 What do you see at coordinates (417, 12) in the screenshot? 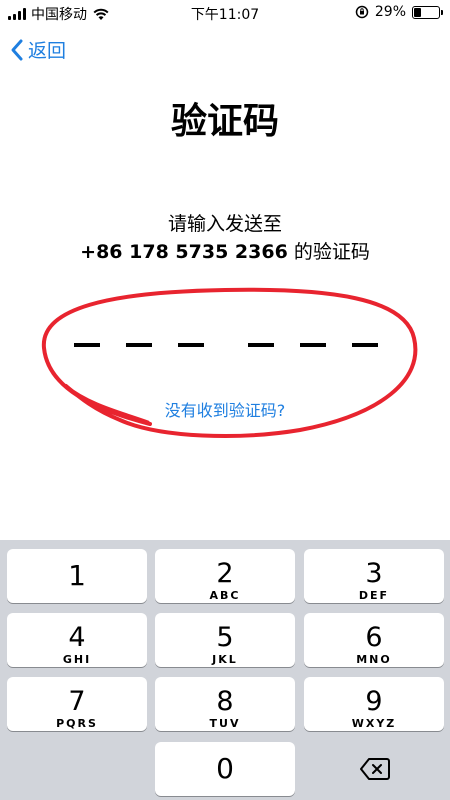
I see `battery-level-fill` at bounding box center [417, 12].